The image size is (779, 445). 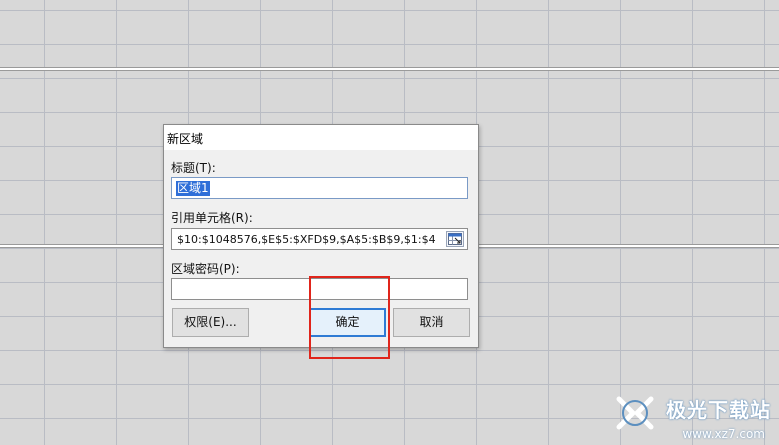 I want to click on cancel-button: 取消, so click(x=431, y=322).